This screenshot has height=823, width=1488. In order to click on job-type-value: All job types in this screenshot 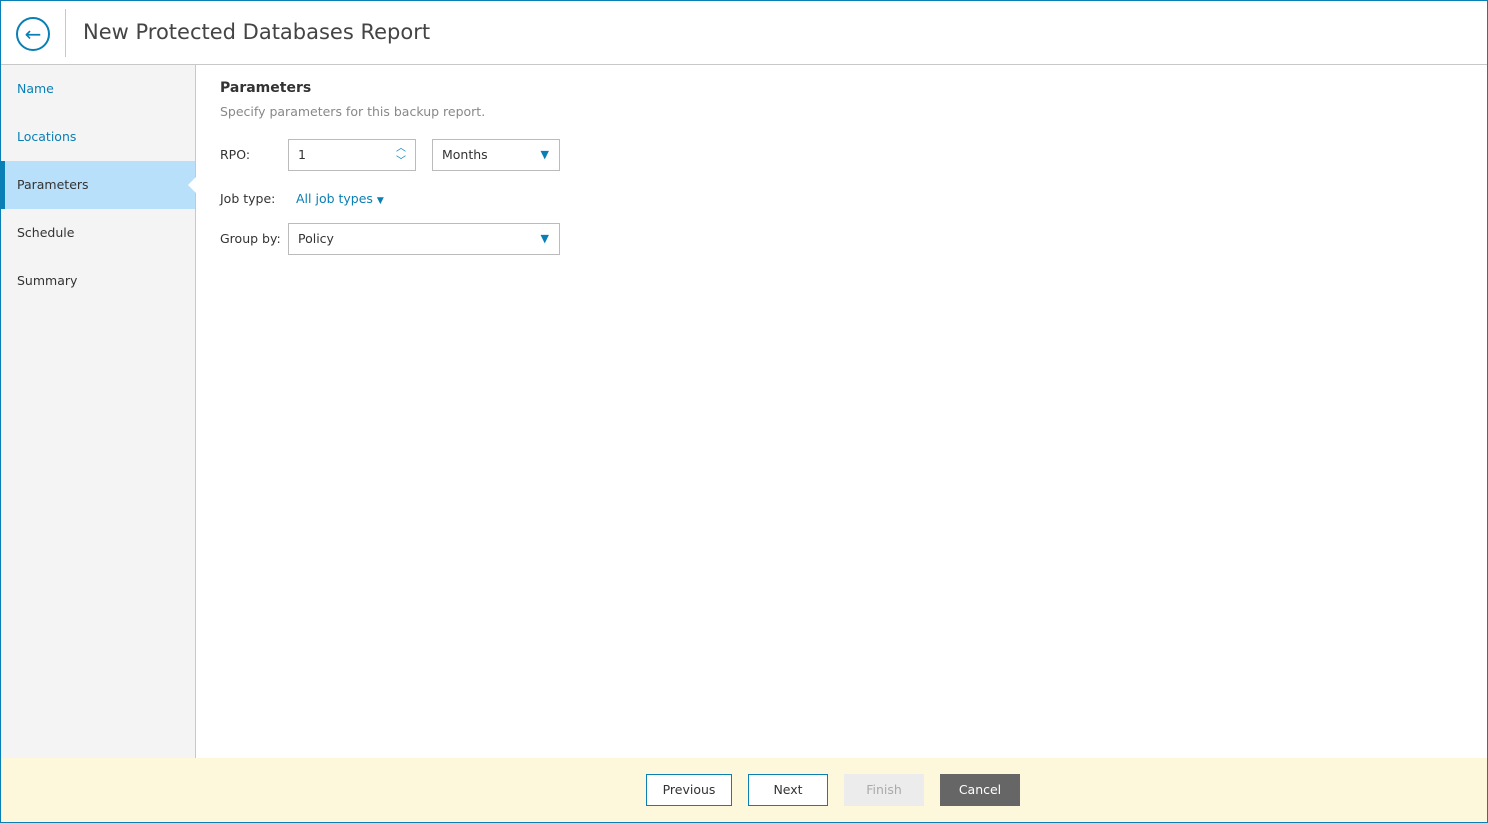, I will do `click(334, 198)`.